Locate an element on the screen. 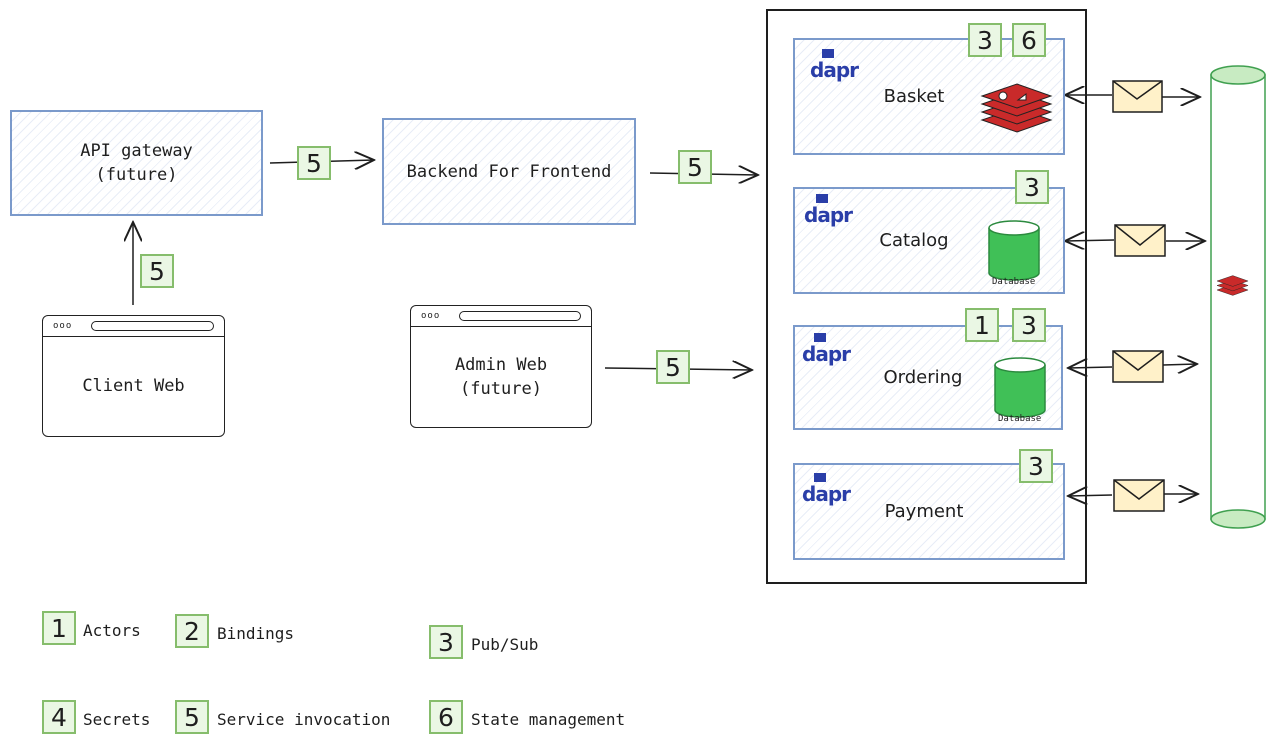 The height and width of the screenshot is (748, 1280). message-bus-cylinder is located at coordinates (1238, 297).